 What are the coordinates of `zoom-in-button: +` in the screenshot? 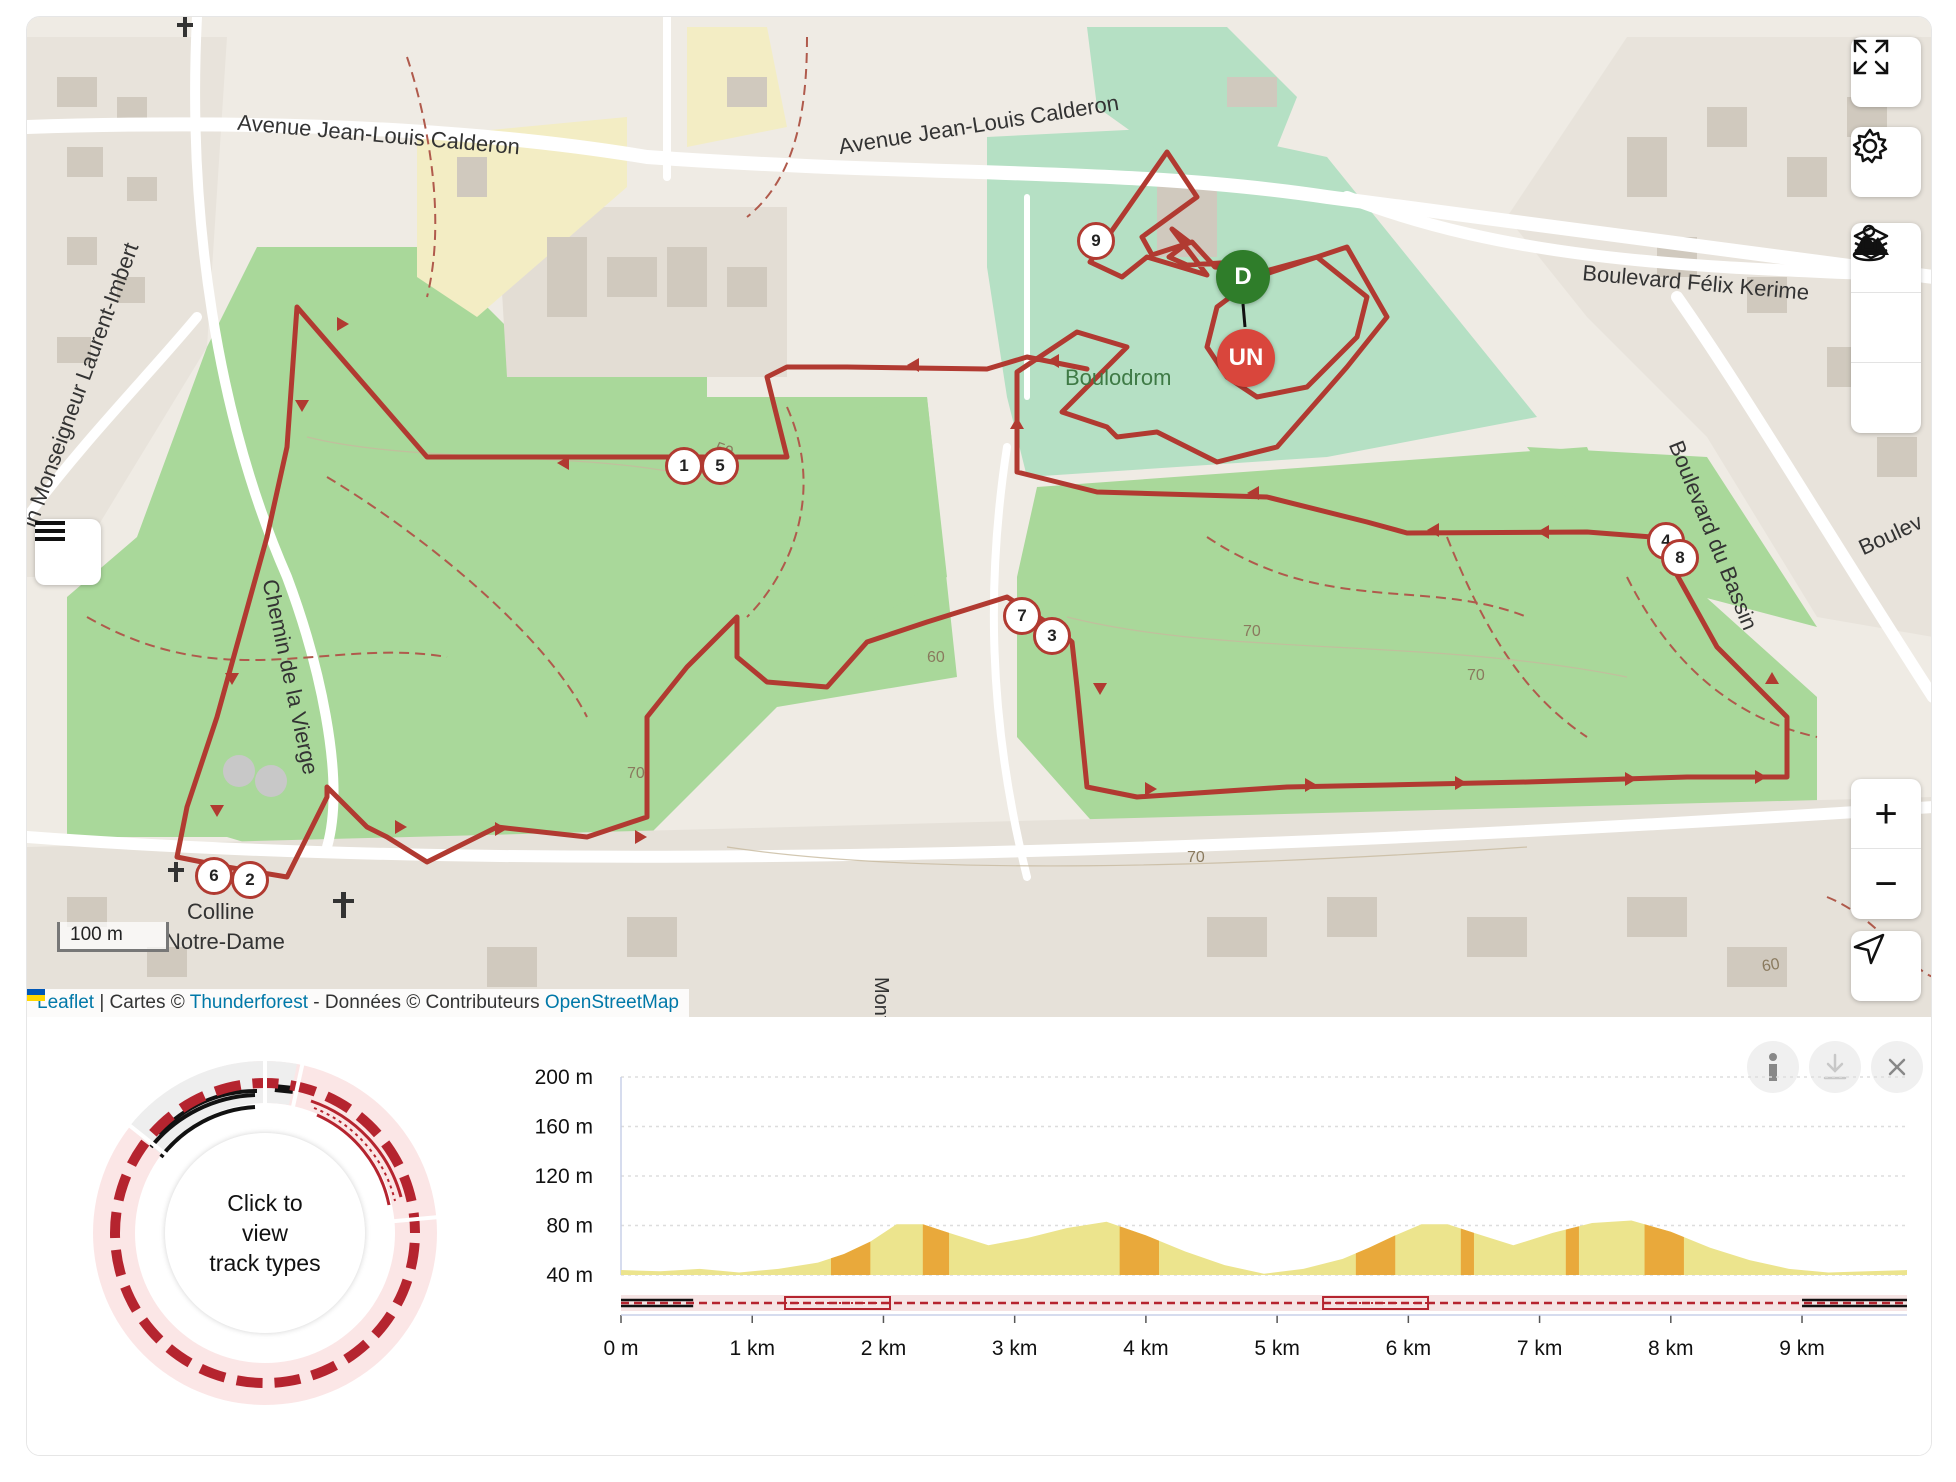 It's located at (1886, 814).